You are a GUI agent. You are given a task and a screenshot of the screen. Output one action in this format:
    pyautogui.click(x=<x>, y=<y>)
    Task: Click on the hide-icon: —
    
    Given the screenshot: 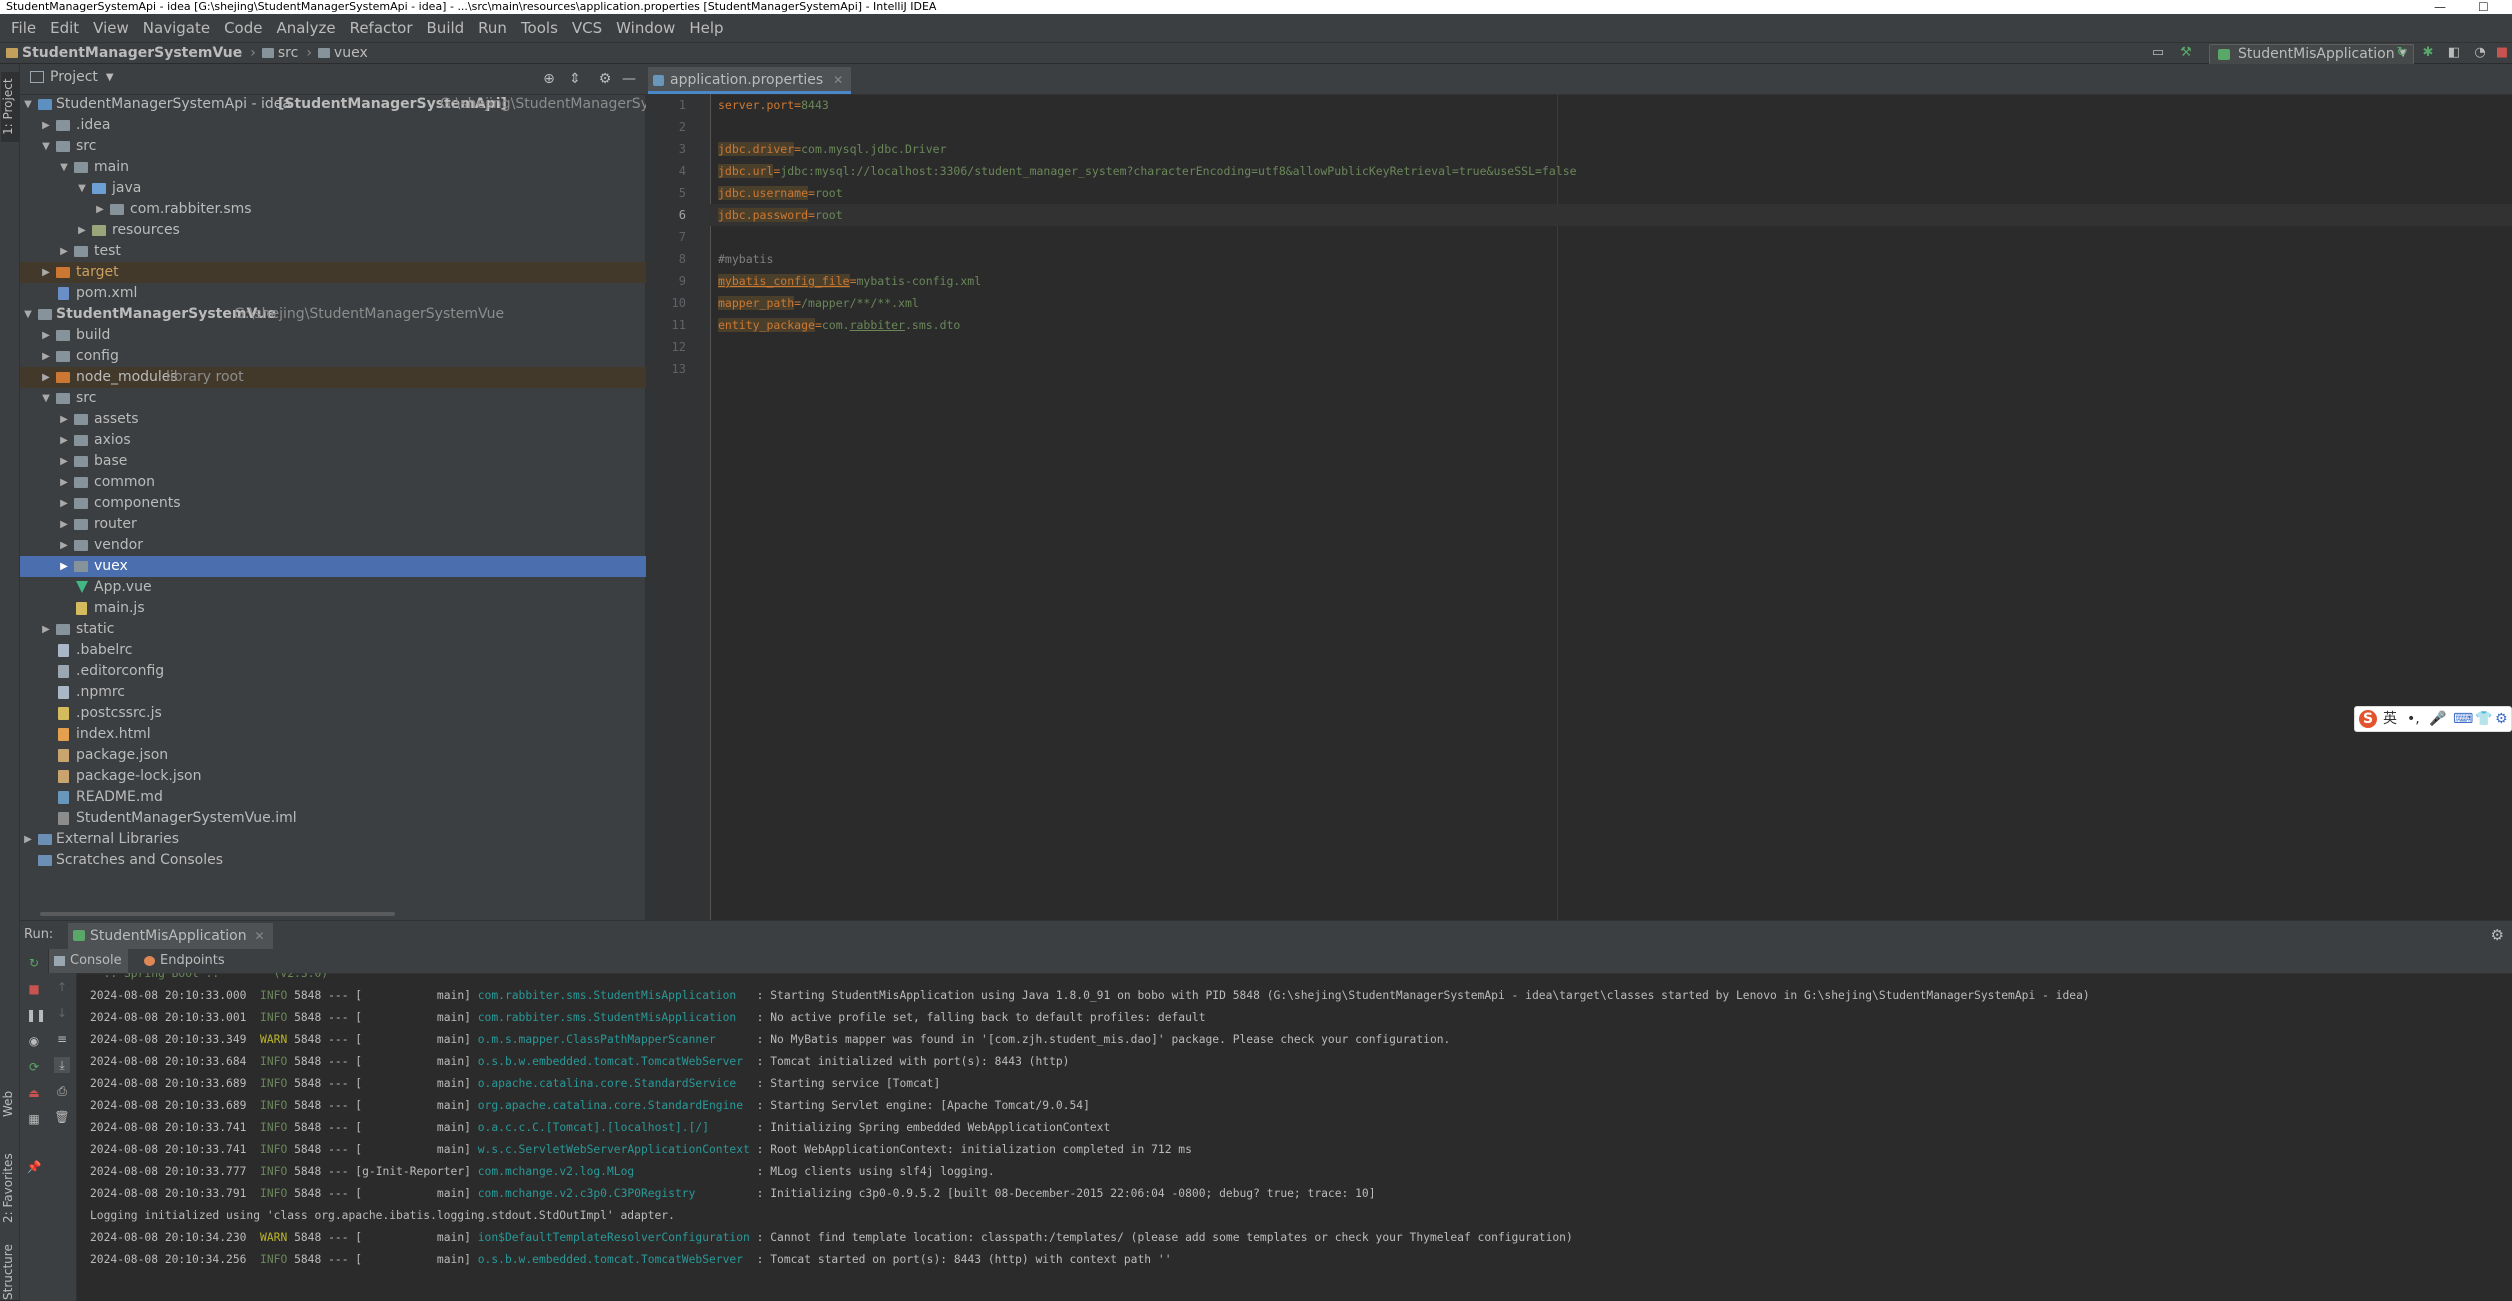 What is the action you would take?
    pyautogui.click(x=629, y=79)
    